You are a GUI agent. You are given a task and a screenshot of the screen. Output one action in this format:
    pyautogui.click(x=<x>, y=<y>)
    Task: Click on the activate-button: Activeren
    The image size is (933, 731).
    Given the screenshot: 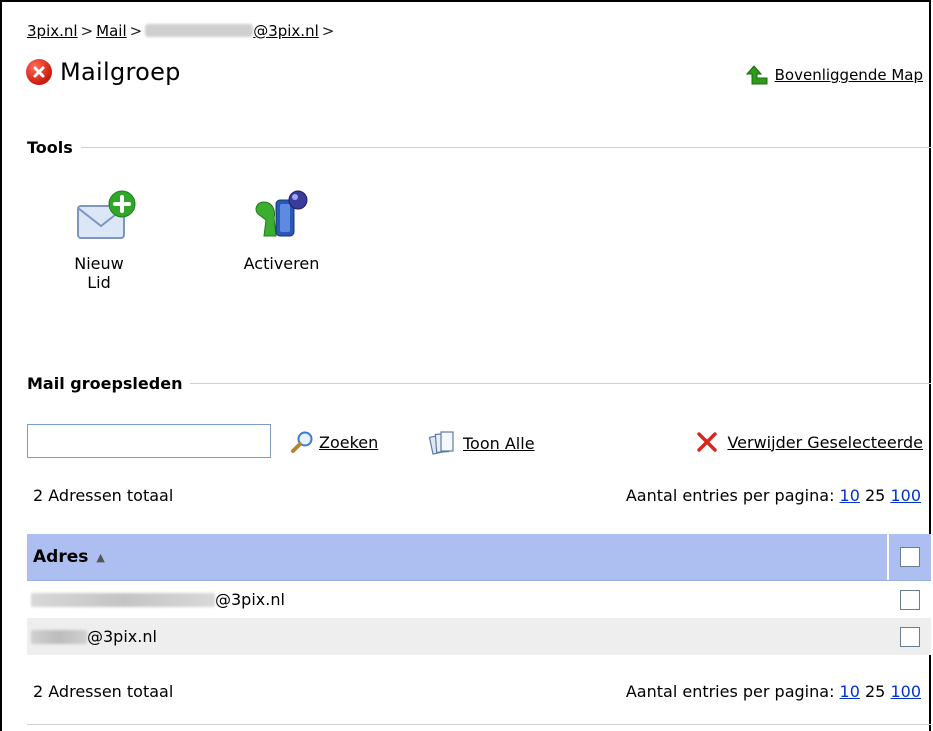 What is the action you would take?
    pyautogui.click(x=281, y=230)
    